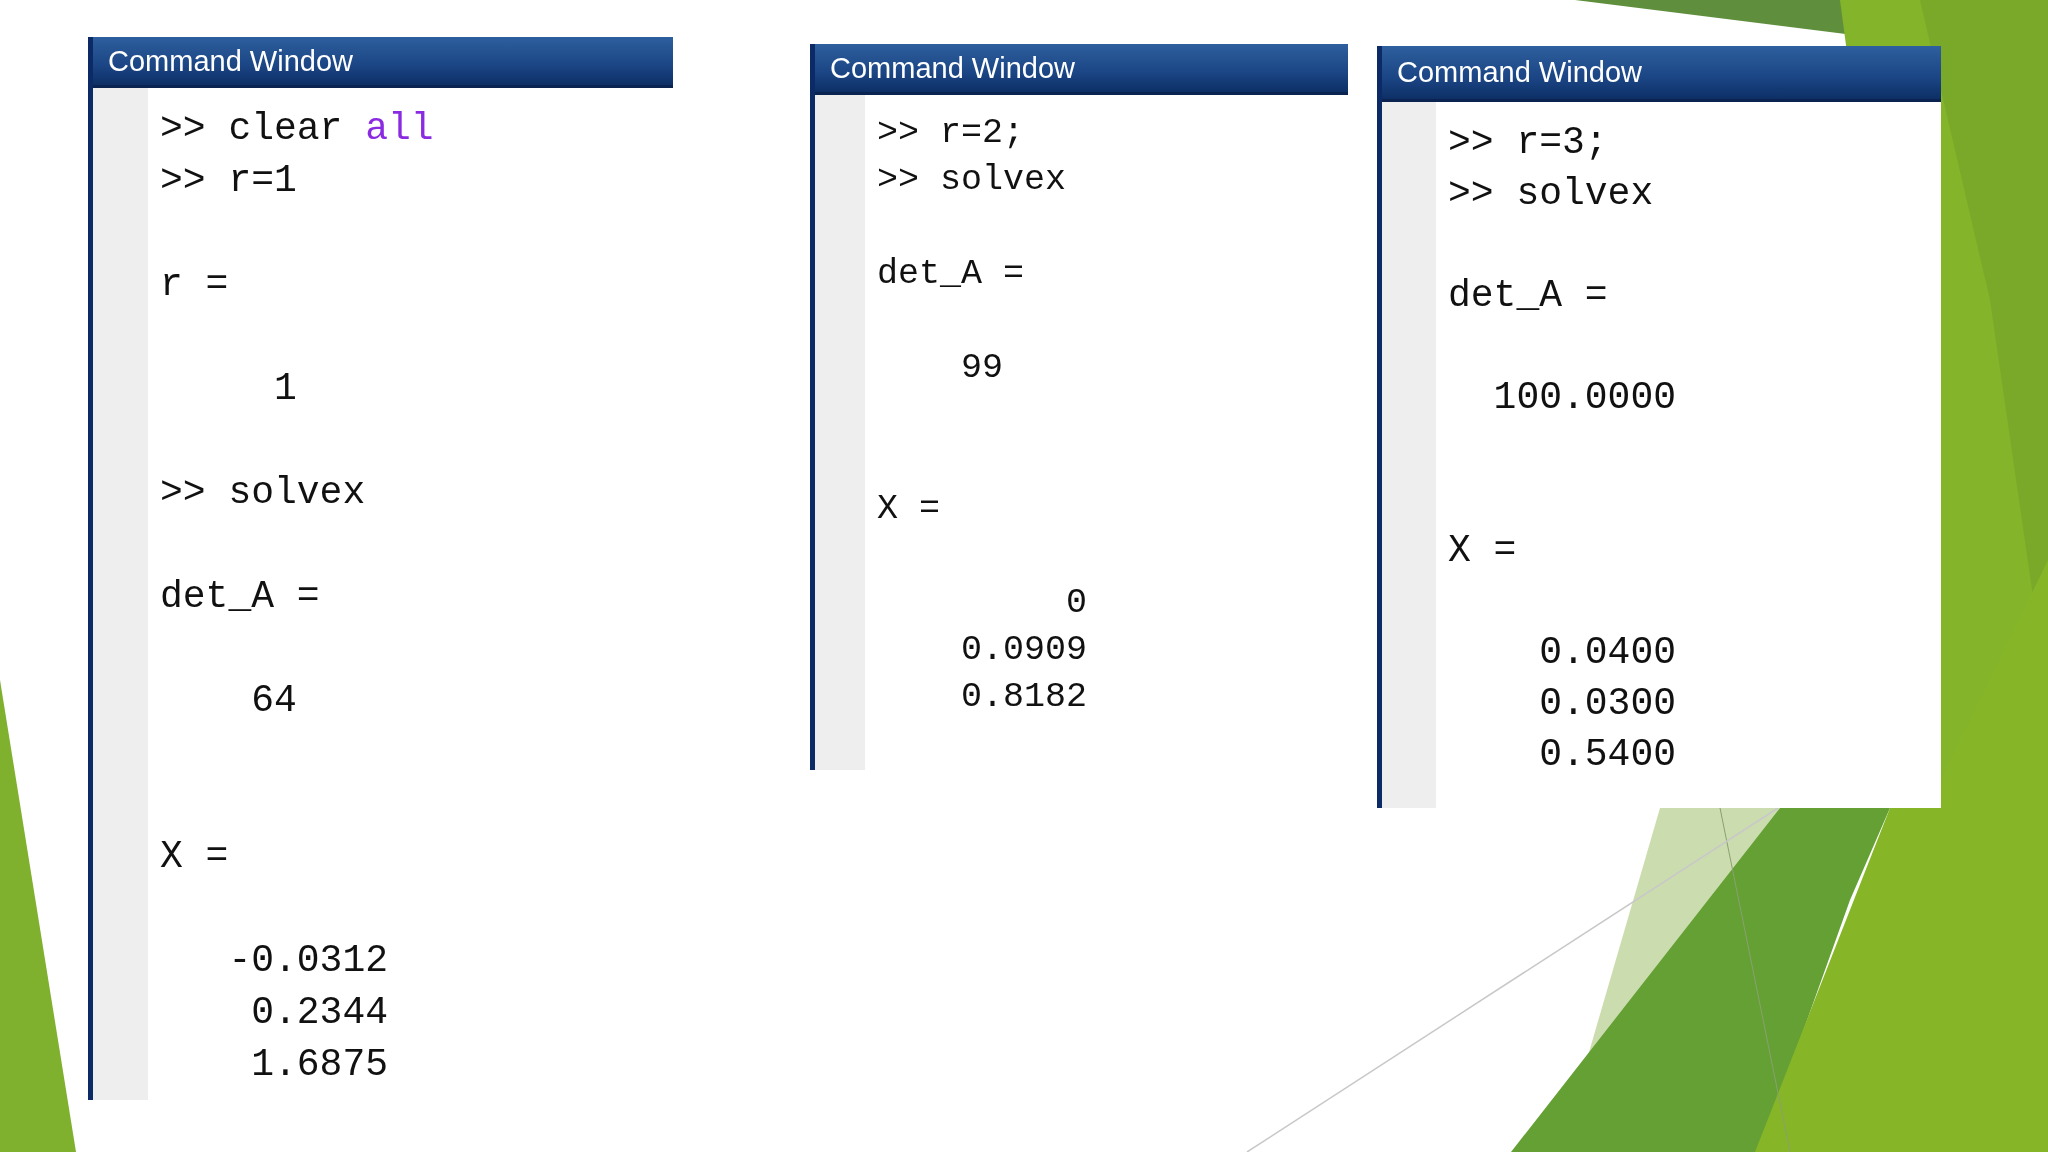  What do you see at coordinates (320, 1013) in the screenshot?
I see `output-value: 0.2344` at bounding box center [320, 1013].